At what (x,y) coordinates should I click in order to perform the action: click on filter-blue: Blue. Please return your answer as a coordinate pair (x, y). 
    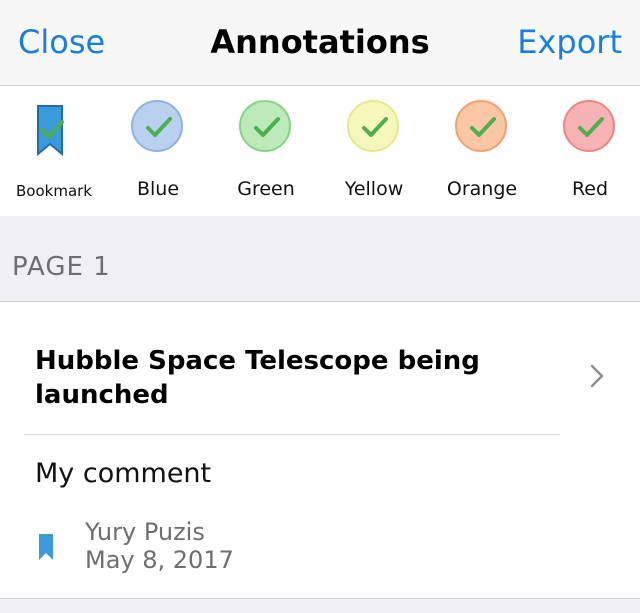
    Looking at the image, I should click on (158, 151).